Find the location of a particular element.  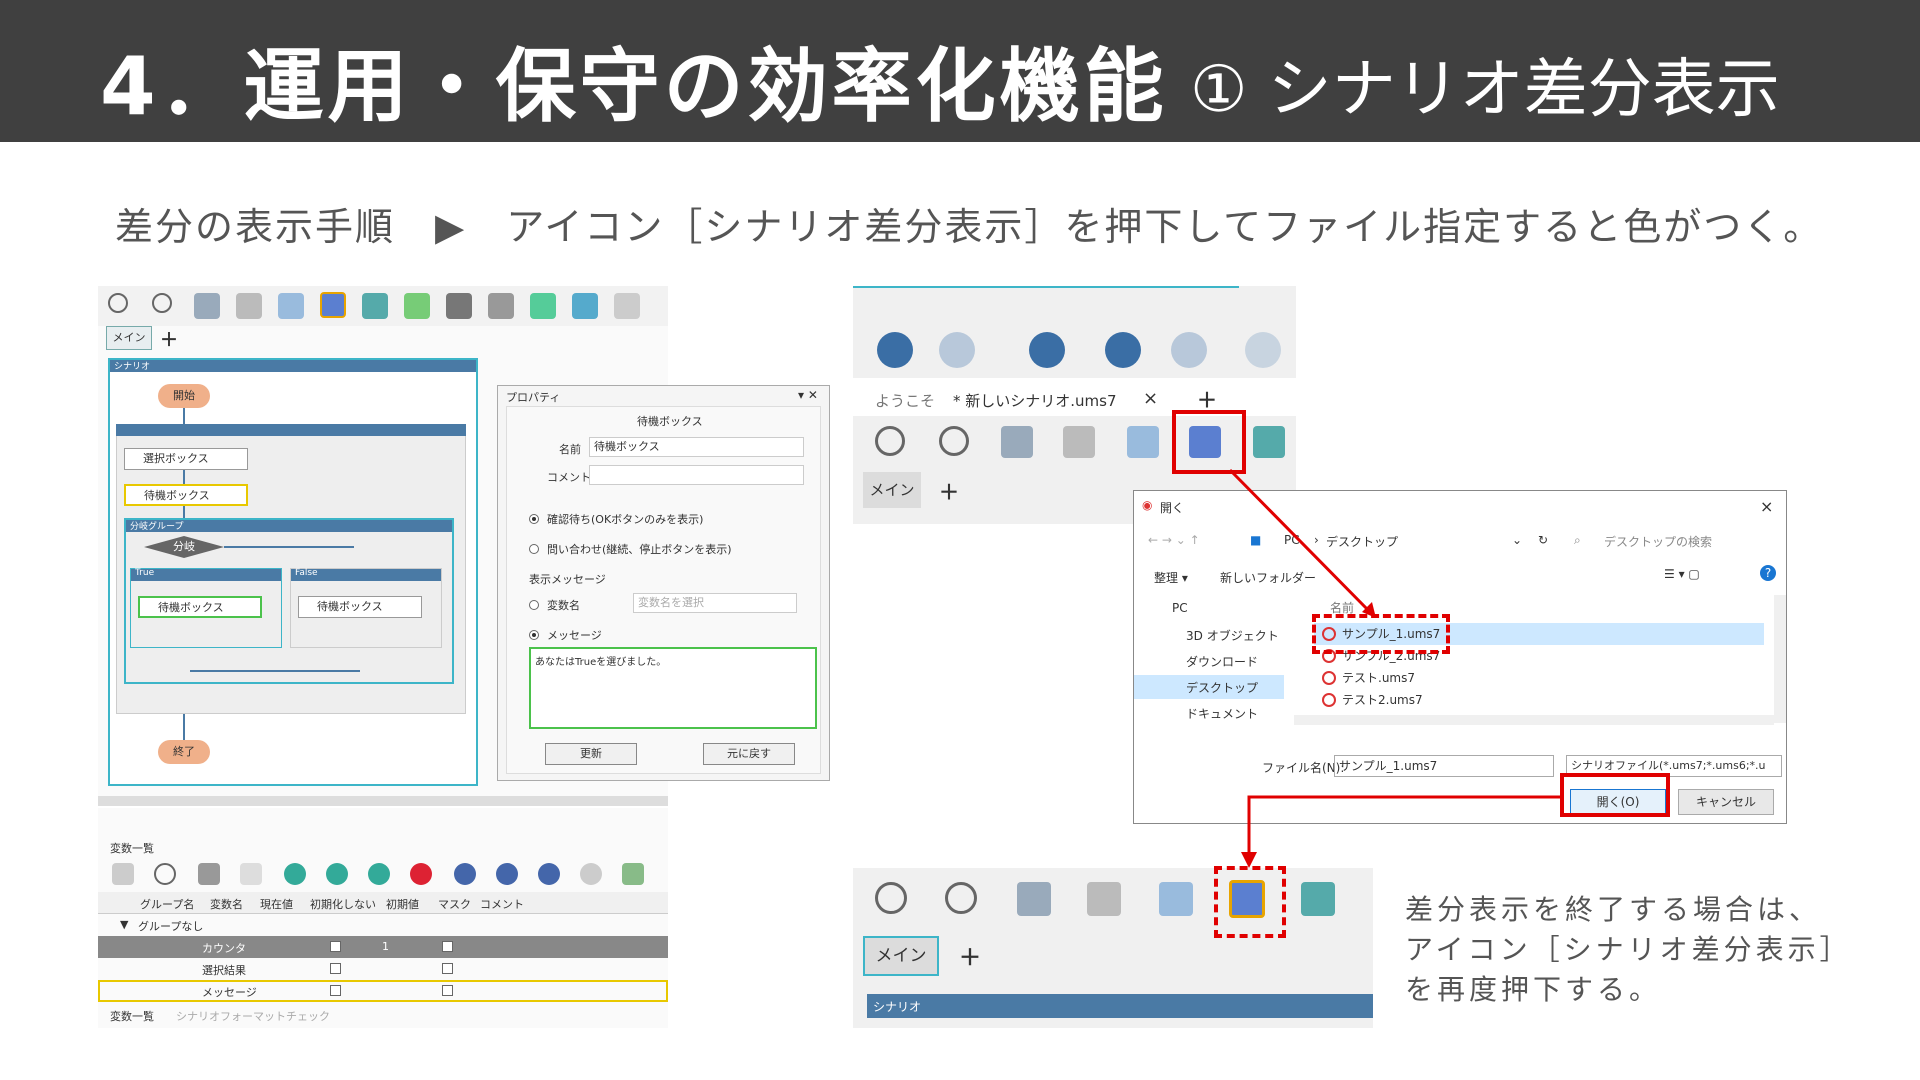

scenario-diff-icon is located at coordinates (333, 305).